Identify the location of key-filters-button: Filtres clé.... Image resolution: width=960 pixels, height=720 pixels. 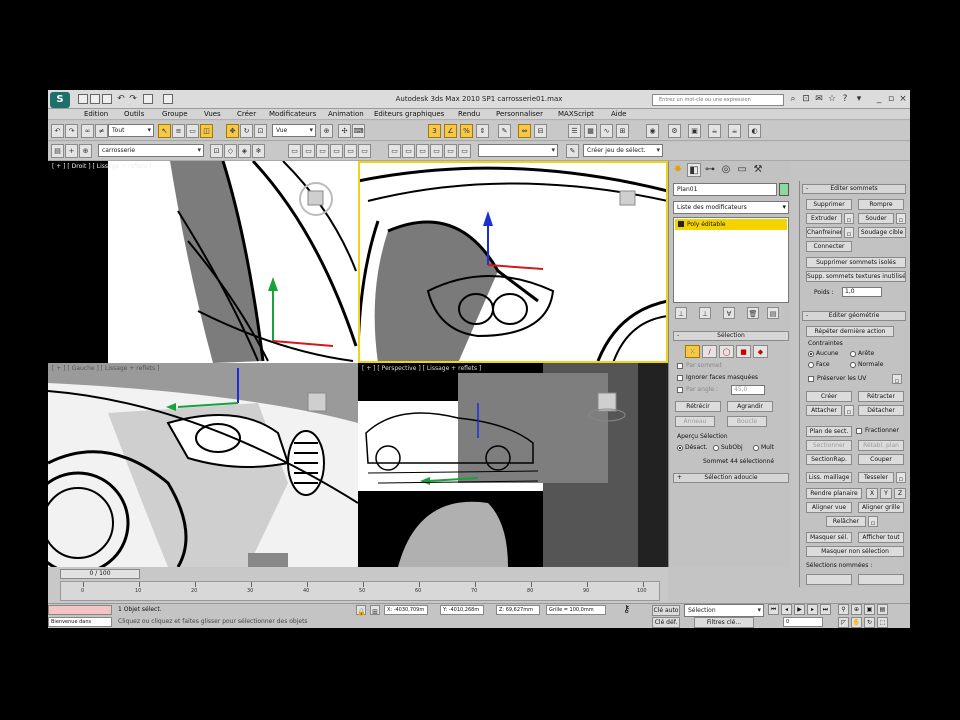
(724, 622).